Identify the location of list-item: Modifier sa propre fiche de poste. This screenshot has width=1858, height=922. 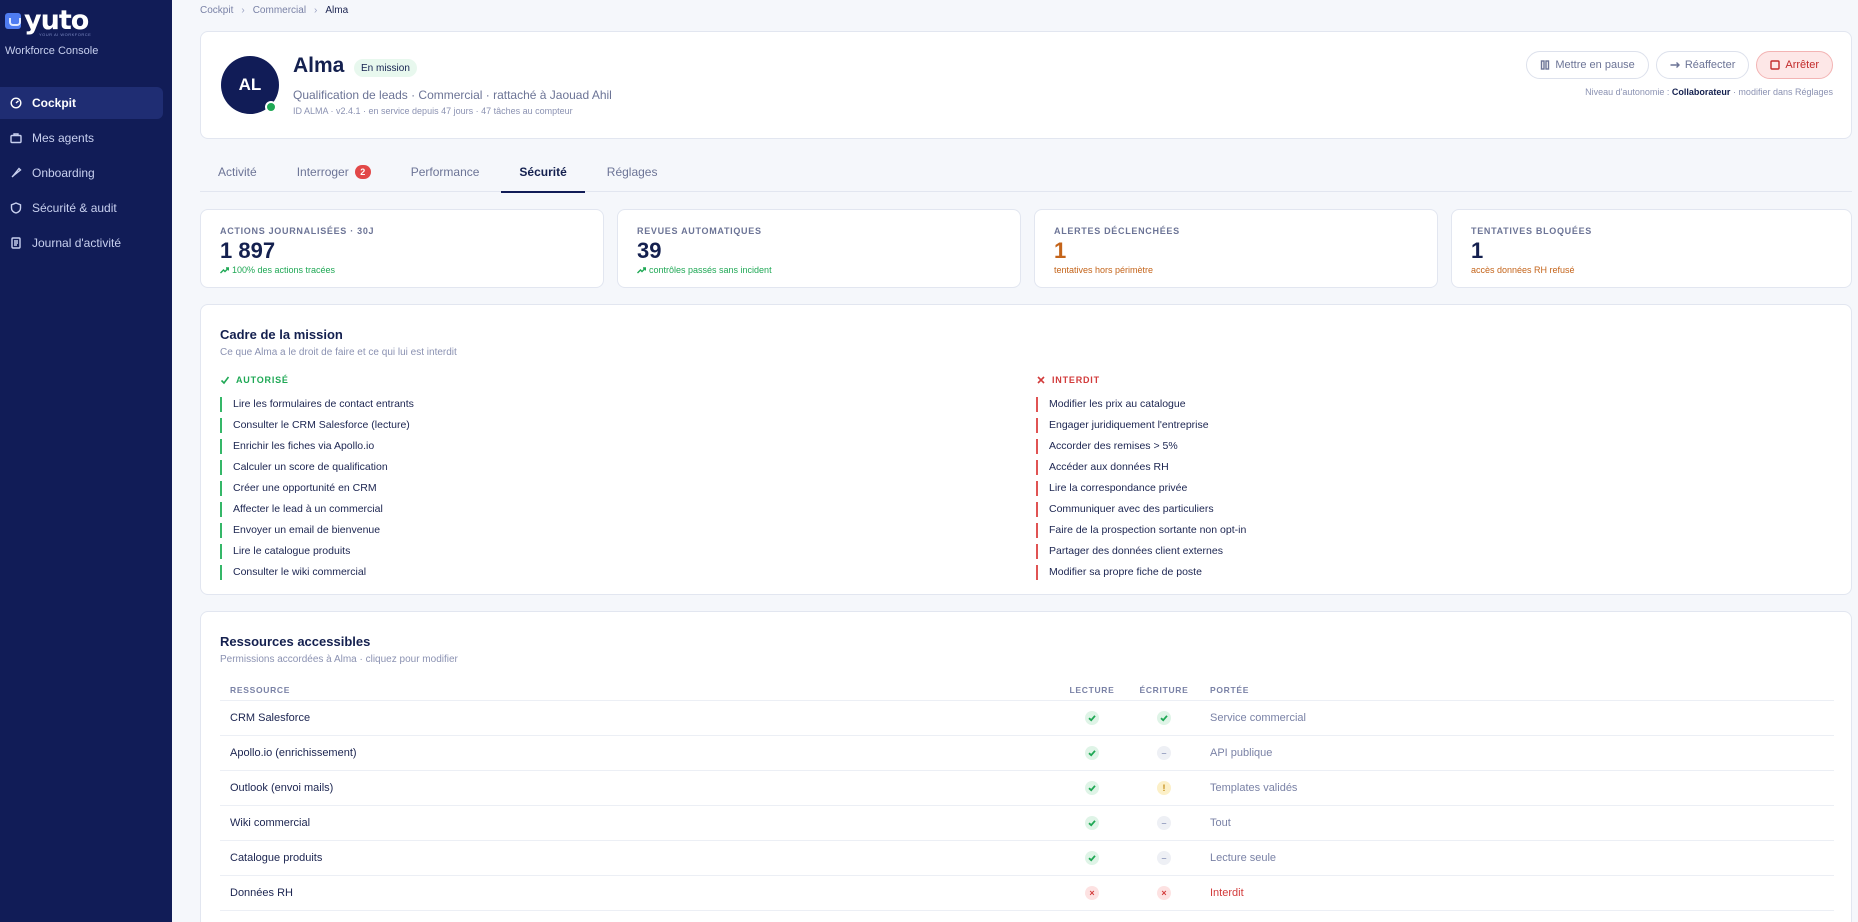
(1386, 572).